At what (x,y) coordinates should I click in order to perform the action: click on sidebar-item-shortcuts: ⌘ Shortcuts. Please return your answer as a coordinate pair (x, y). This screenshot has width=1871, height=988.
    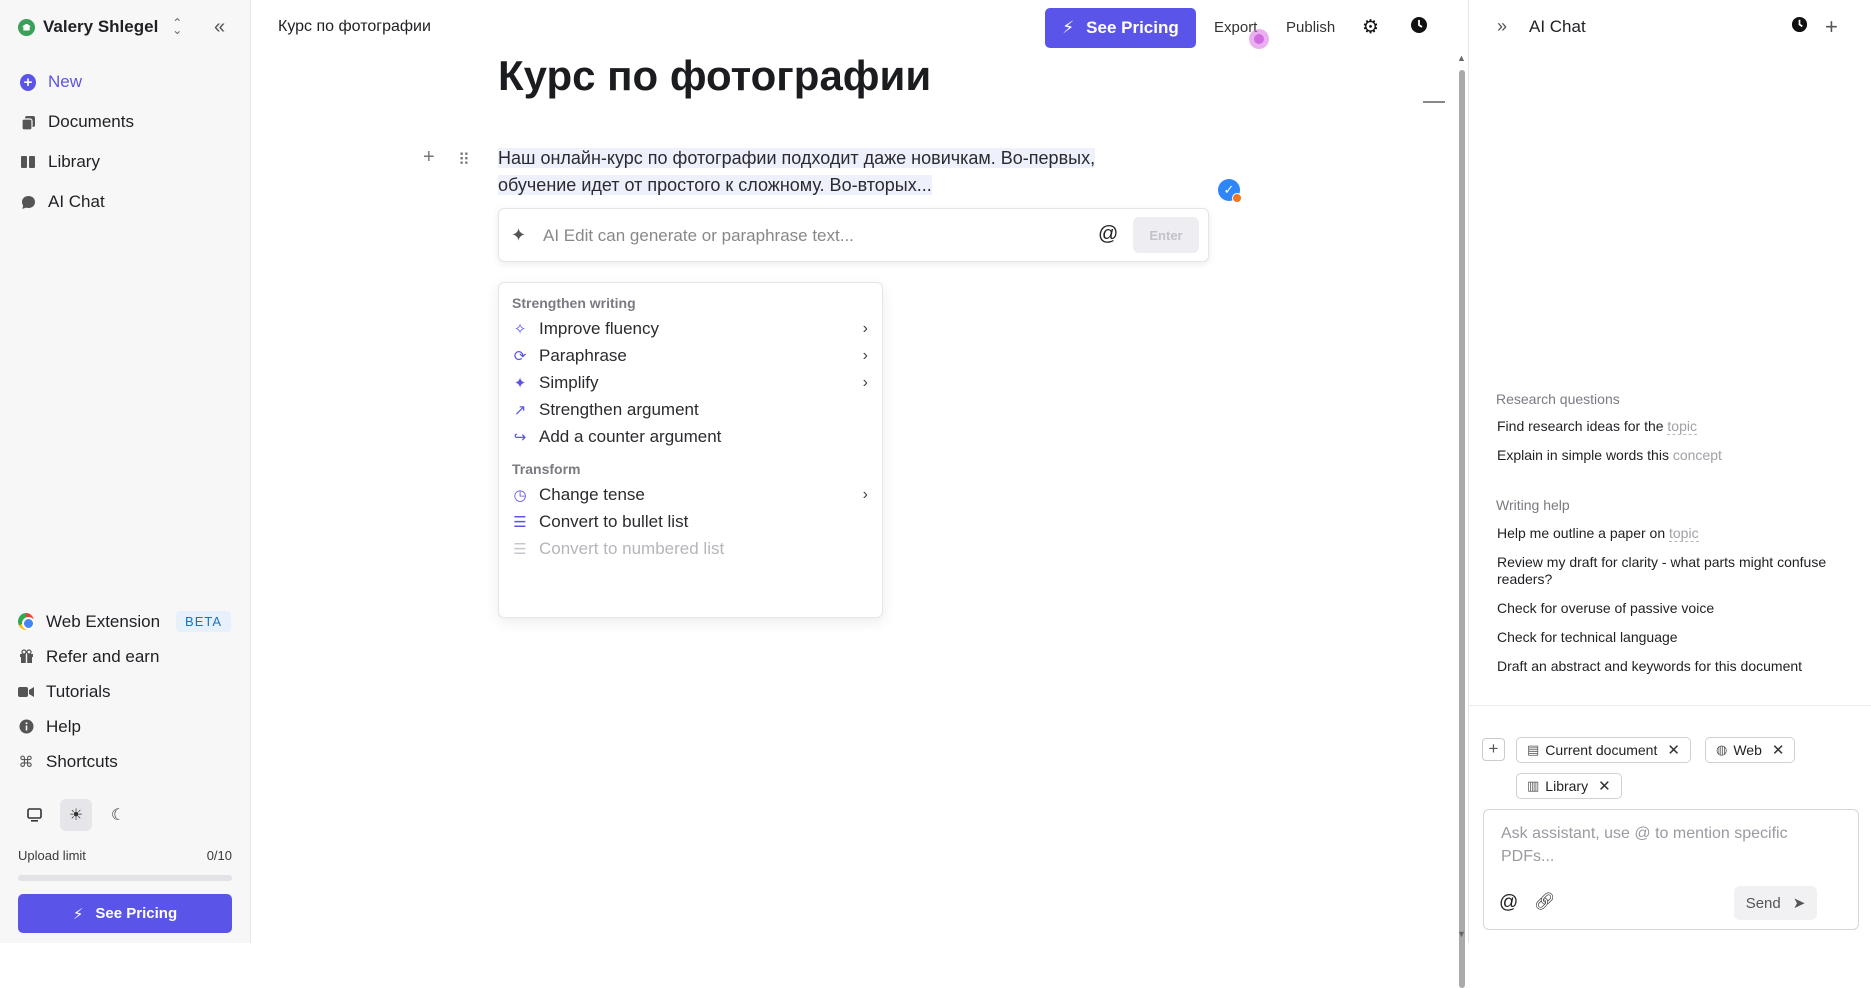
    Looking at the image, I should click on (124, 761).